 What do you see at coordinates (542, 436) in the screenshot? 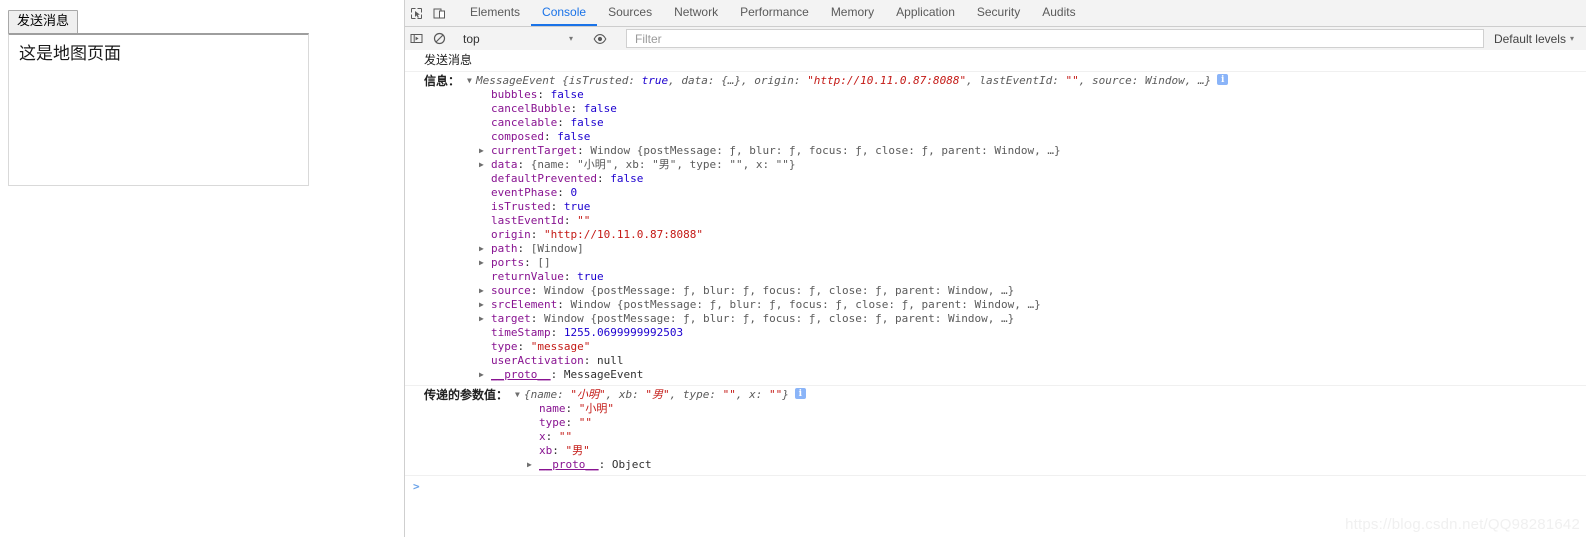
I see `property-name: x` at bounding box center [542, 436].